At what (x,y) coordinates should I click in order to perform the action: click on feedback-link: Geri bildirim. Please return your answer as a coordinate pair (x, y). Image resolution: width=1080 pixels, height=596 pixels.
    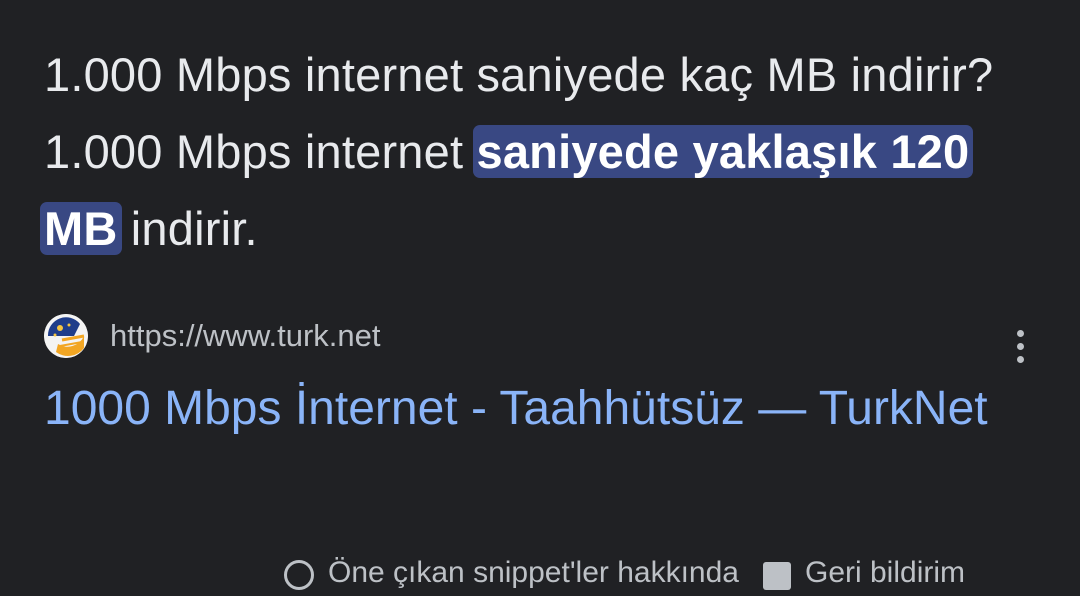
    Looking at the image, I should click on (885, 573).